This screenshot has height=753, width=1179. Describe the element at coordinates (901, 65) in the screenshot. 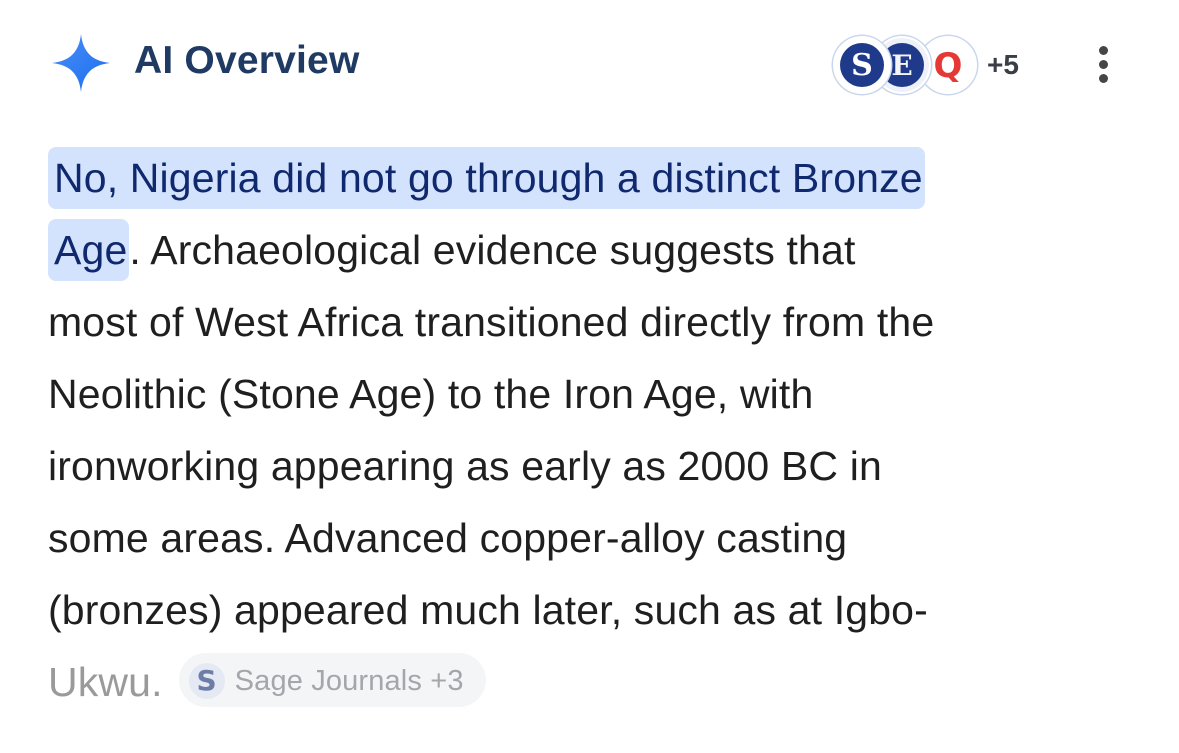

I see `source-e-letter: E` at that location.